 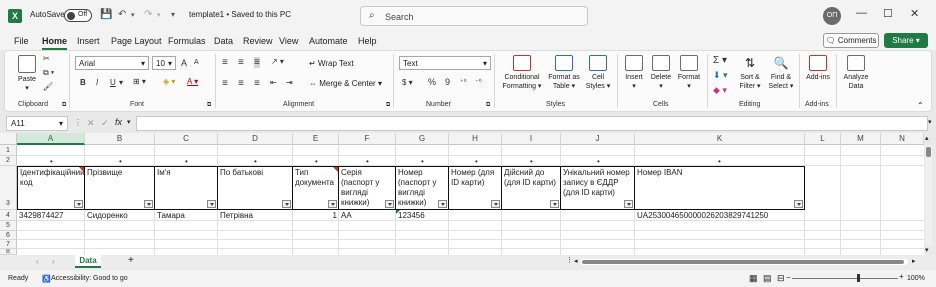 I want to click on header-cell-f: Серія (паспорт у вигляді книжки), so click(x=367, y=188).